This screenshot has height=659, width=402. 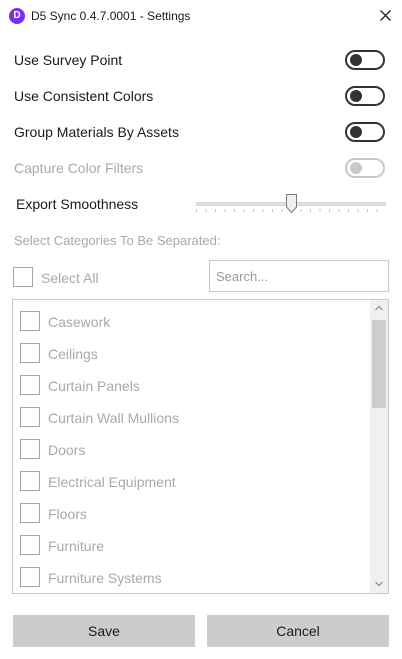 What do you see at coordinates (191, 448) in the screenshot?
I see `list-item-doors: Doors` at bounding box center [191, 448].